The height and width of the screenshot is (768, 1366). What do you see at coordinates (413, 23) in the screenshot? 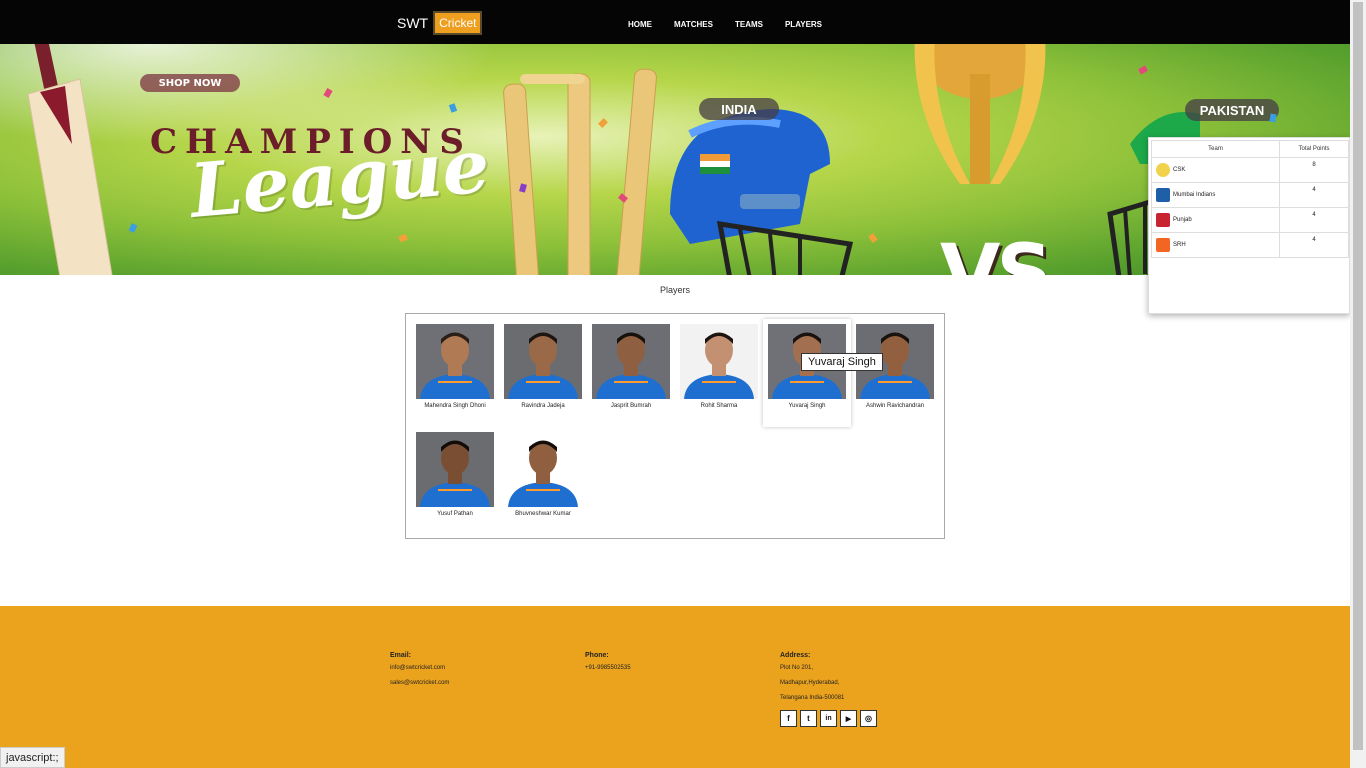
I see `brand-swt-text: SWT` at bounding box center [413, 23].